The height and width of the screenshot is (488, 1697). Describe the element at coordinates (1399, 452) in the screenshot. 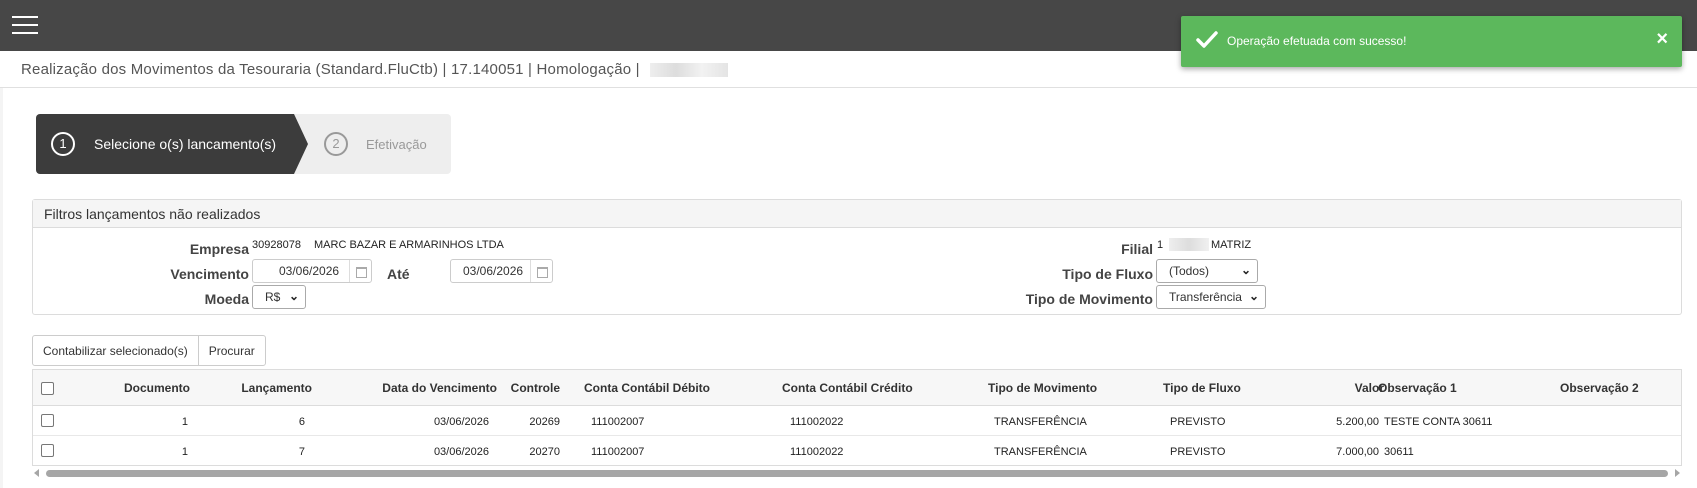

I see `cell-observacao-1: 30611` at that location.